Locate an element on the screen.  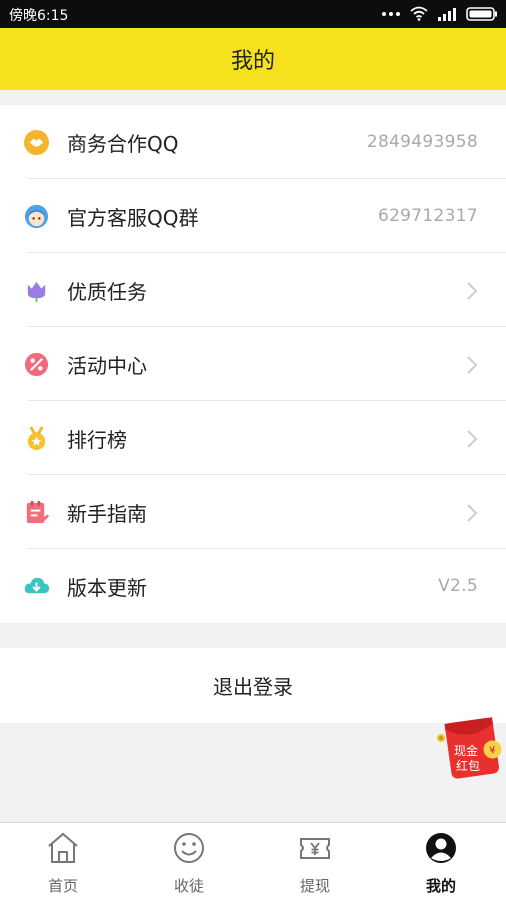
status-icons is located at coordinates (439, 13).